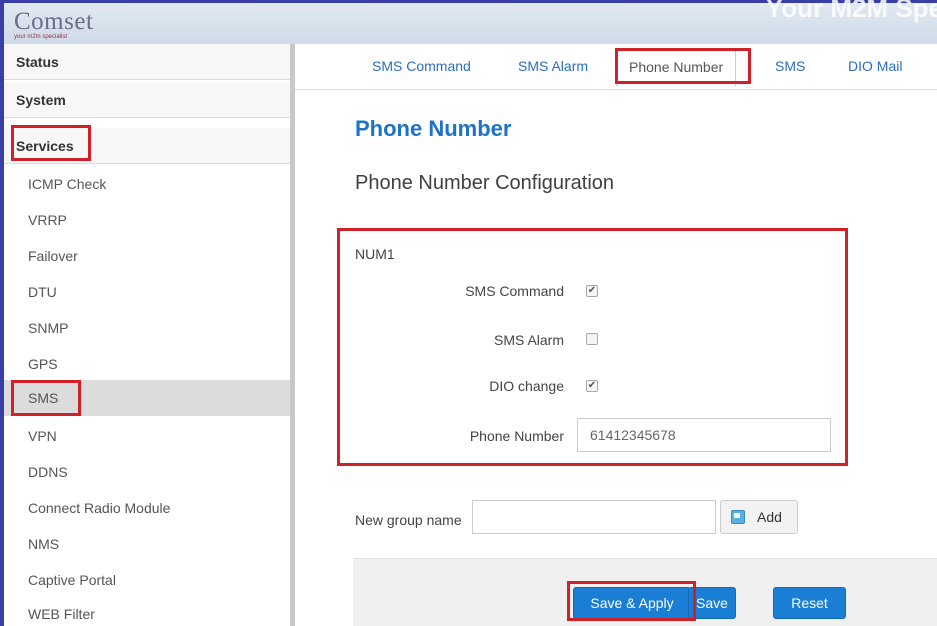 The image size is (937, 626). What do you see at coordinates (147, 611) in the screenshot?
I see `sidebar-item-web-filter: WEB Filter` at bounding box center [147, 611].